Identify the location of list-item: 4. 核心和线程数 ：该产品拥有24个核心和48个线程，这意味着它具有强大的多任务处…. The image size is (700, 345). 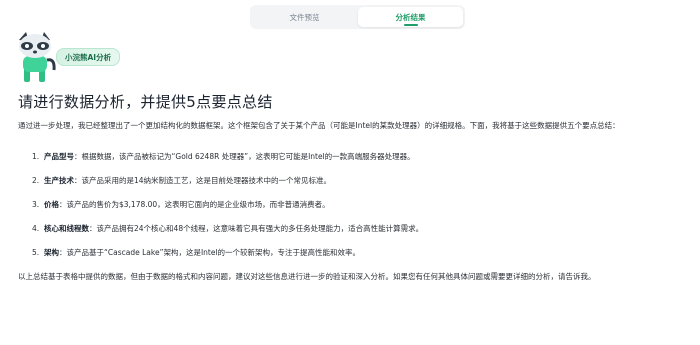
(361, 228).